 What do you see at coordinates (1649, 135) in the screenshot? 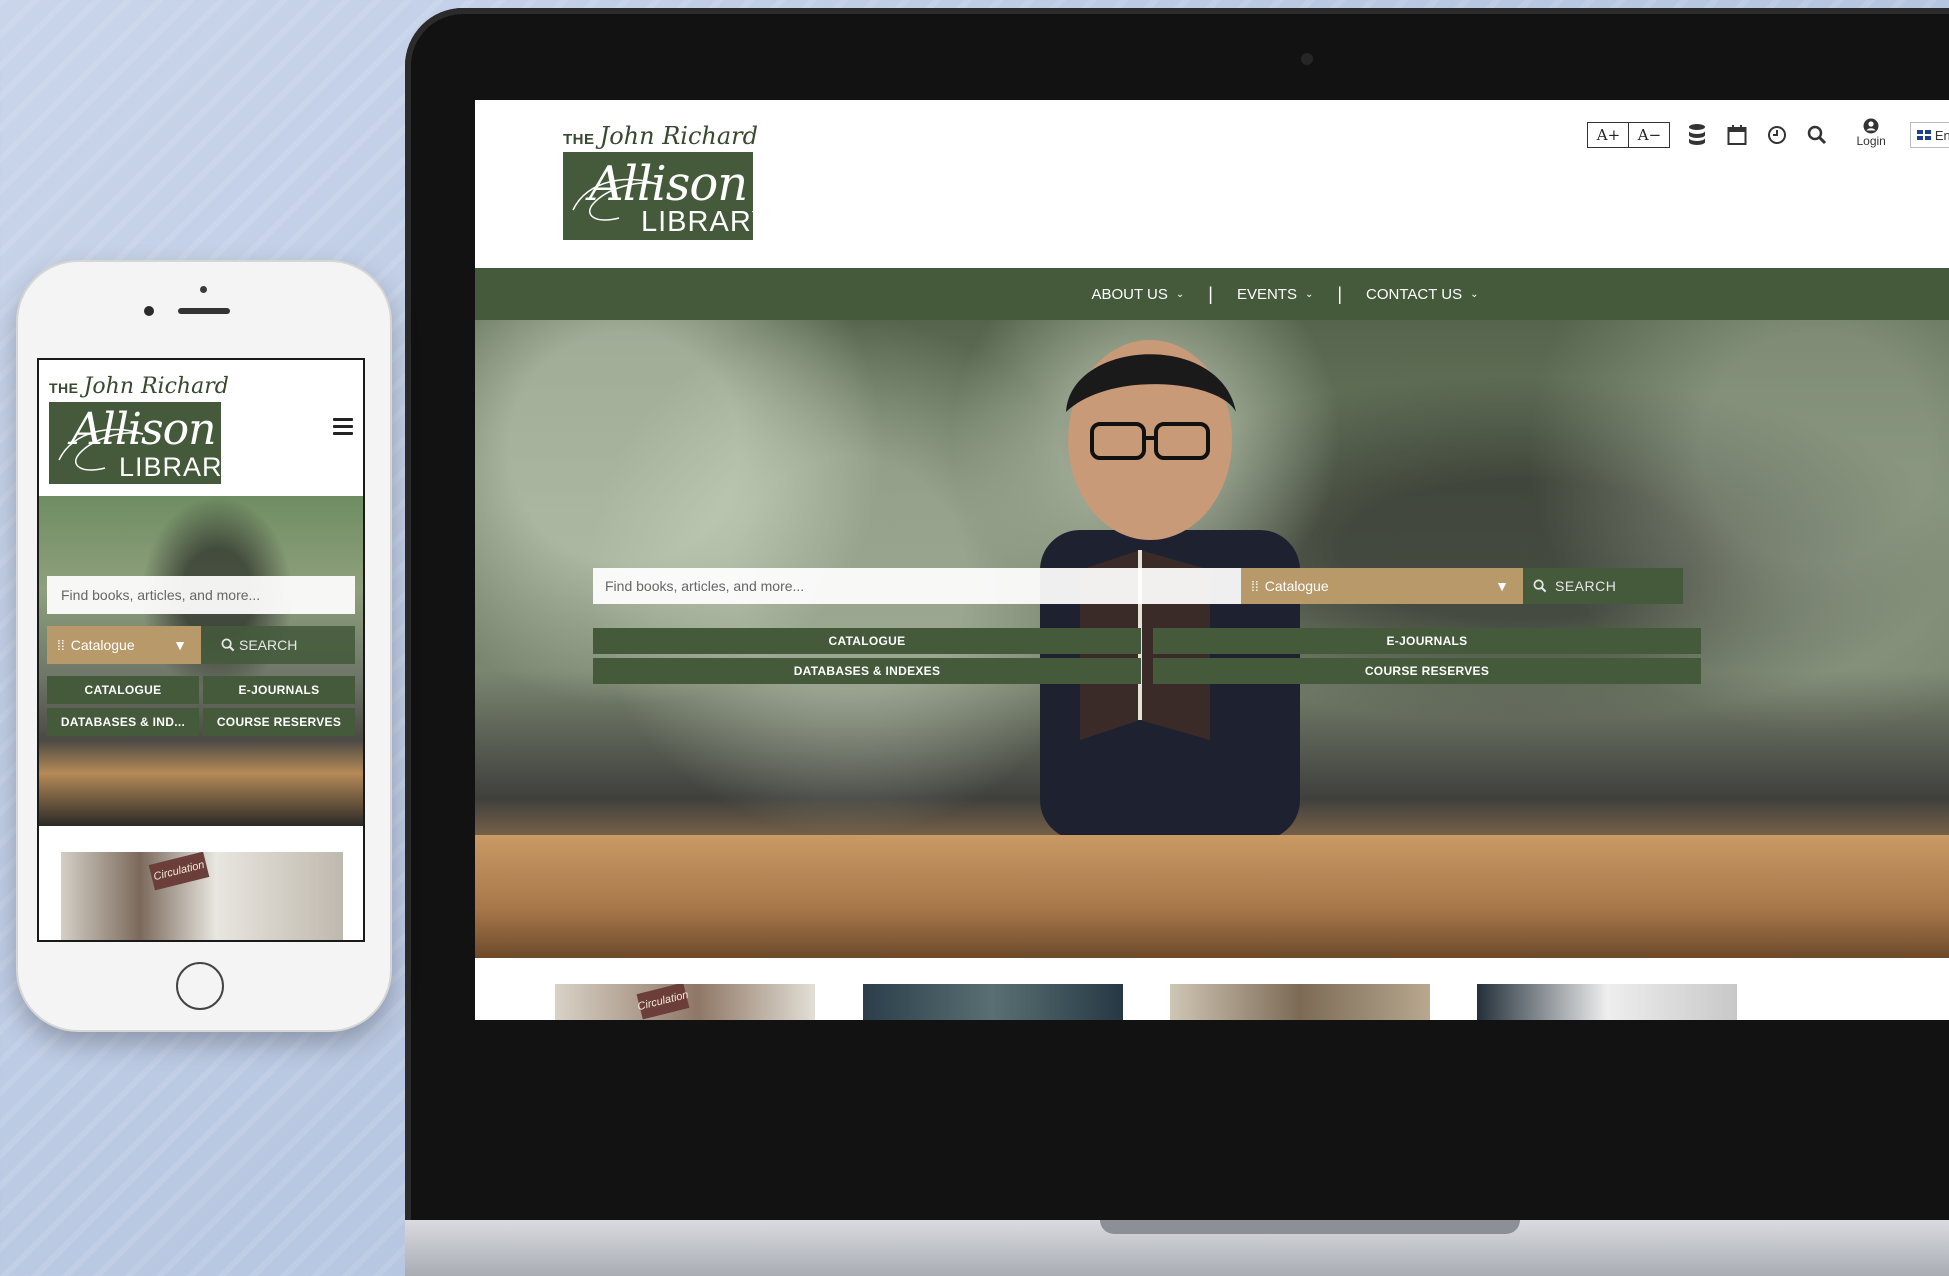
I see `font-decrease-button: A−` at bounding box center [1649, 135].